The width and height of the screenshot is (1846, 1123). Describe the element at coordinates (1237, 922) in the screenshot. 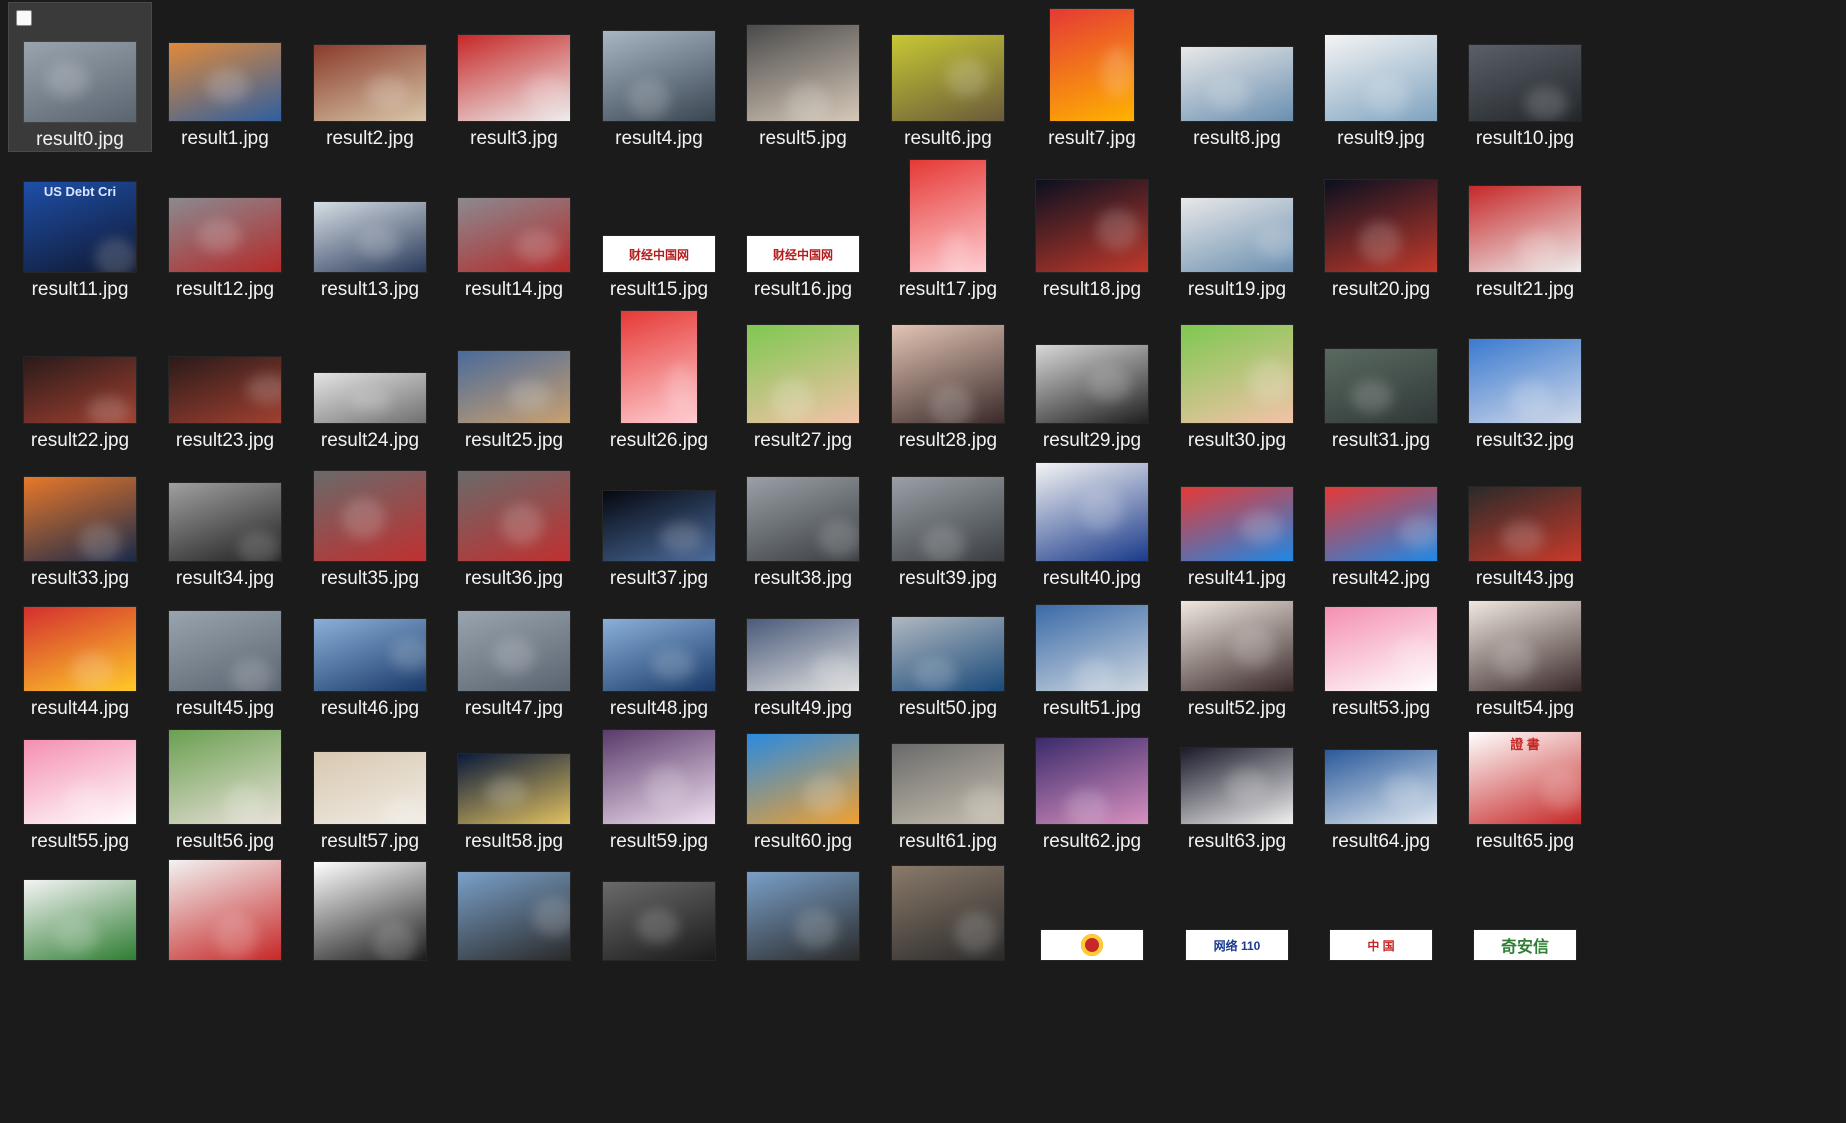

I see `file-tile: 网络 110` at that location.